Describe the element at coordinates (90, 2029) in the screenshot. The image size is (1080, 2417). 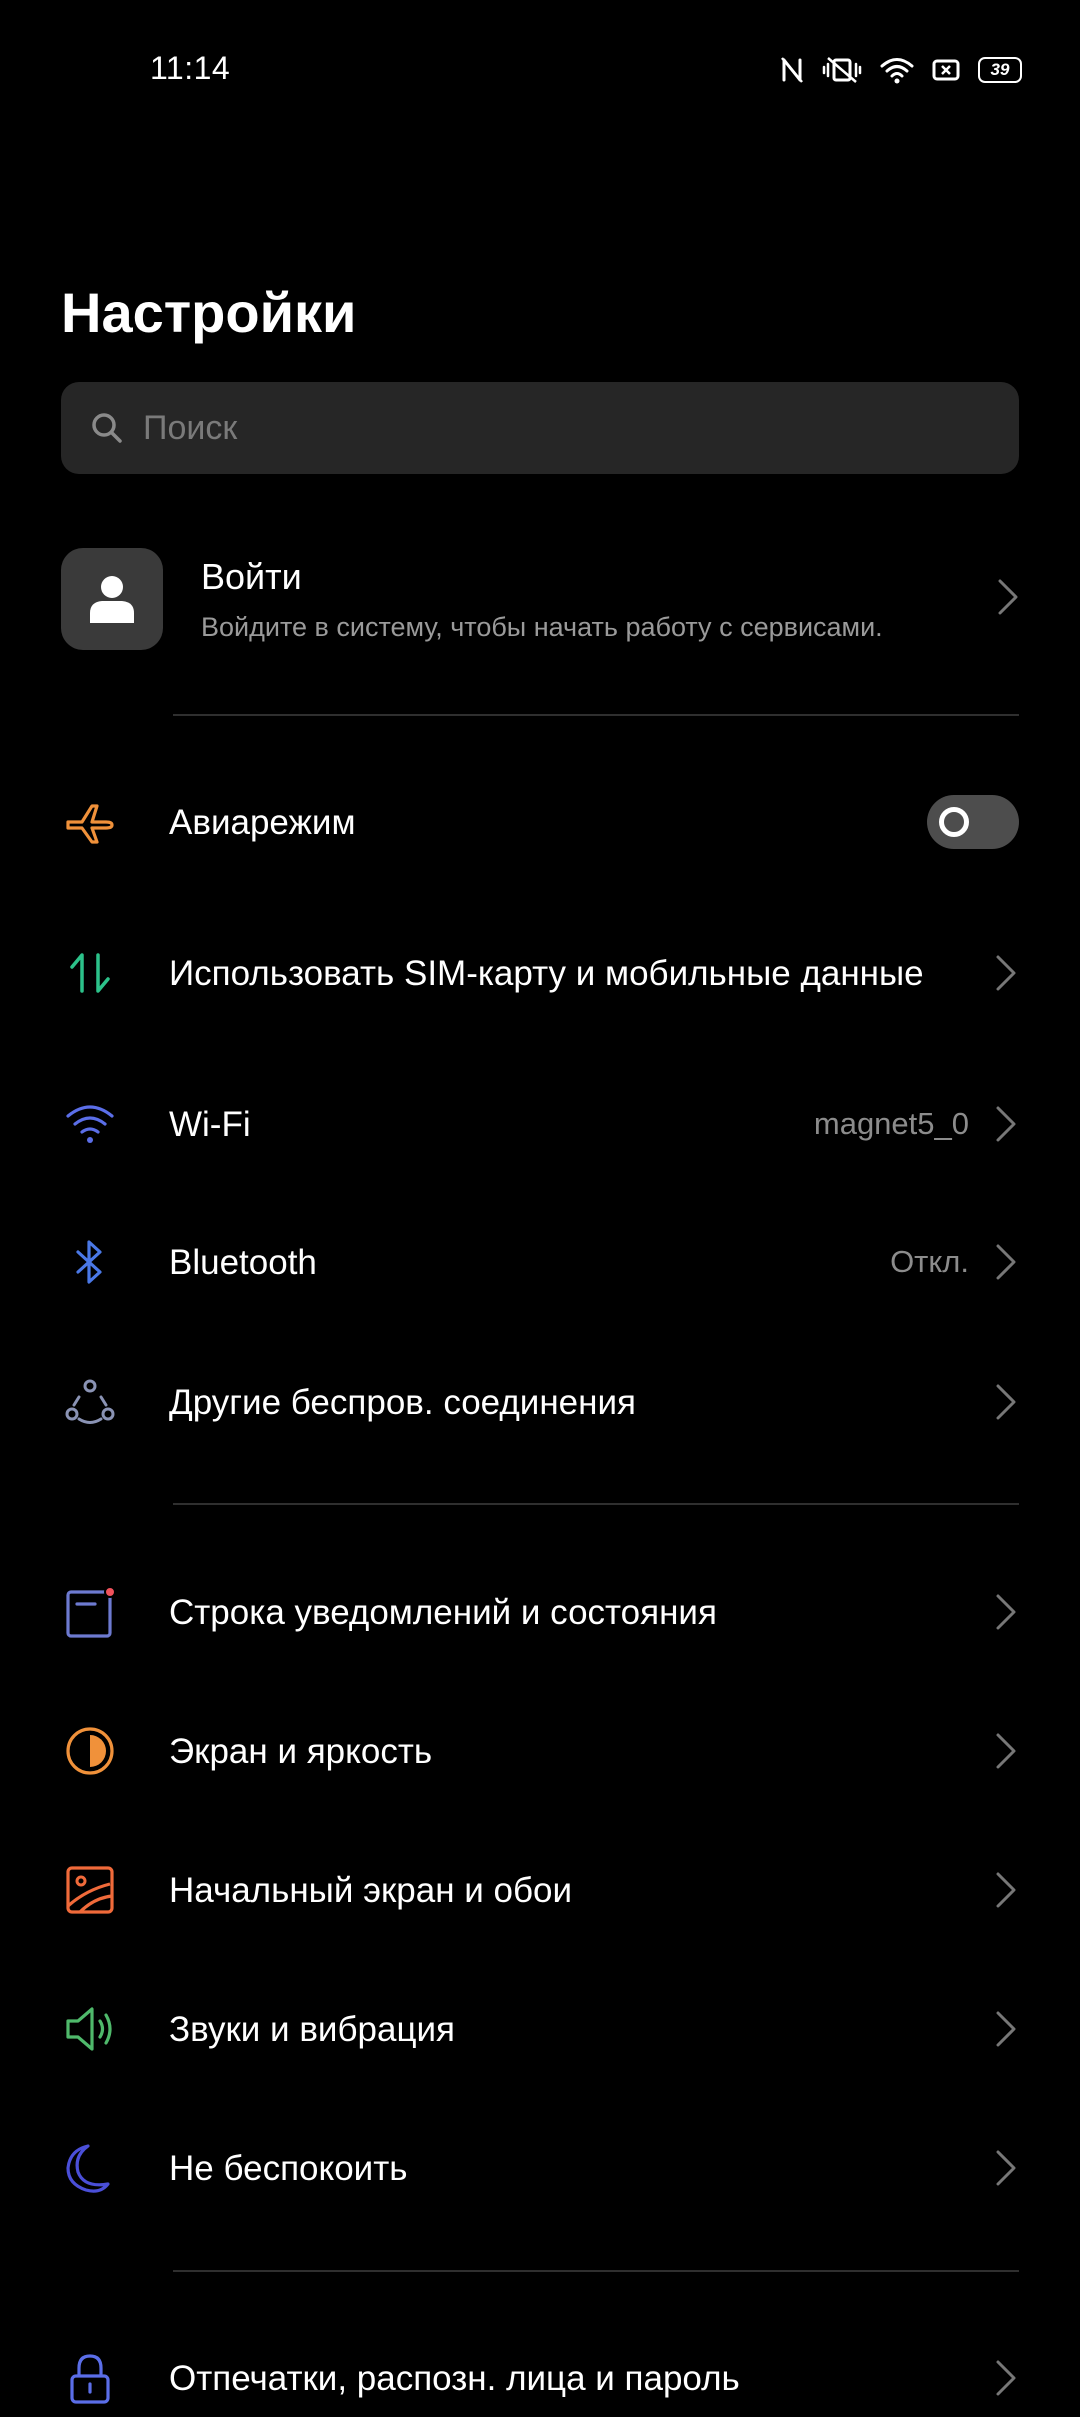
I see `speaker-icon` at that location.